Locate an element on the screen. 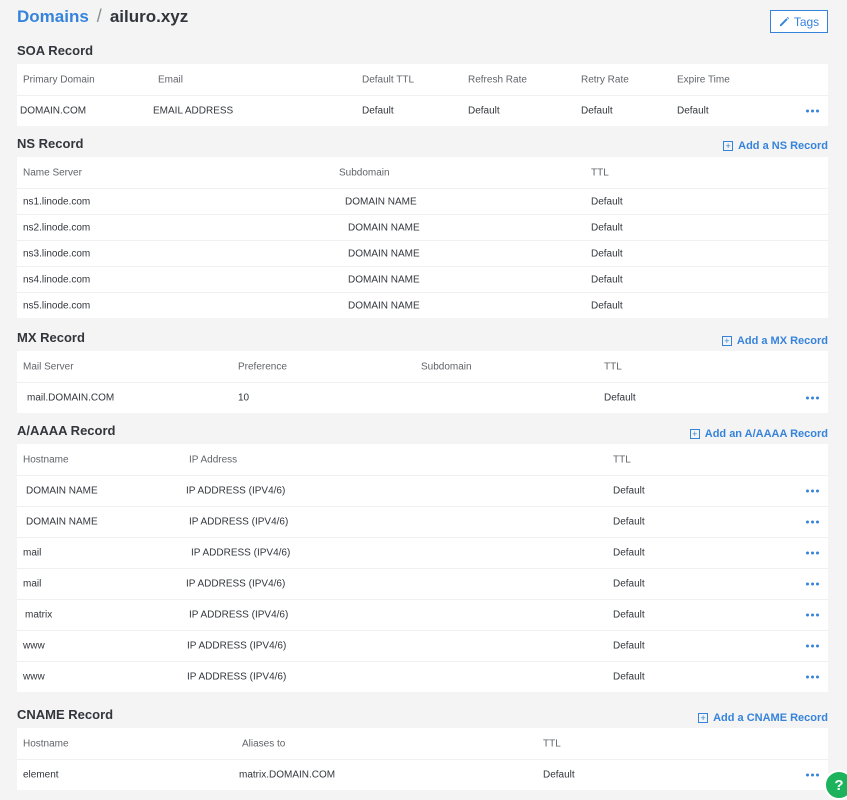 Image resolution: width=847 pixels, height=800 pixels. table-row: ns3.linode.com DOMAIN NAME Default is located at coordinates (422, 253).